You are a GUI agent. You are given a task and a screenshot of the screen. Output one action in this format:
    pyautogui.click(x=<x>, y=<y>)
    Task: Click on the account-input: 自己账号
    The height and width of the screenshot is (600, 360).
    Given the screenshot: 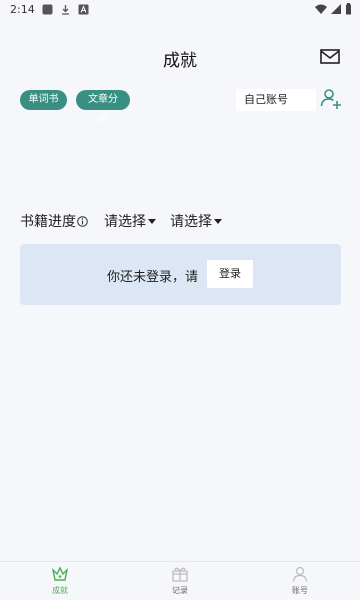 What is the action you would take?
    pyautogui.click(x=276, y=100)
    